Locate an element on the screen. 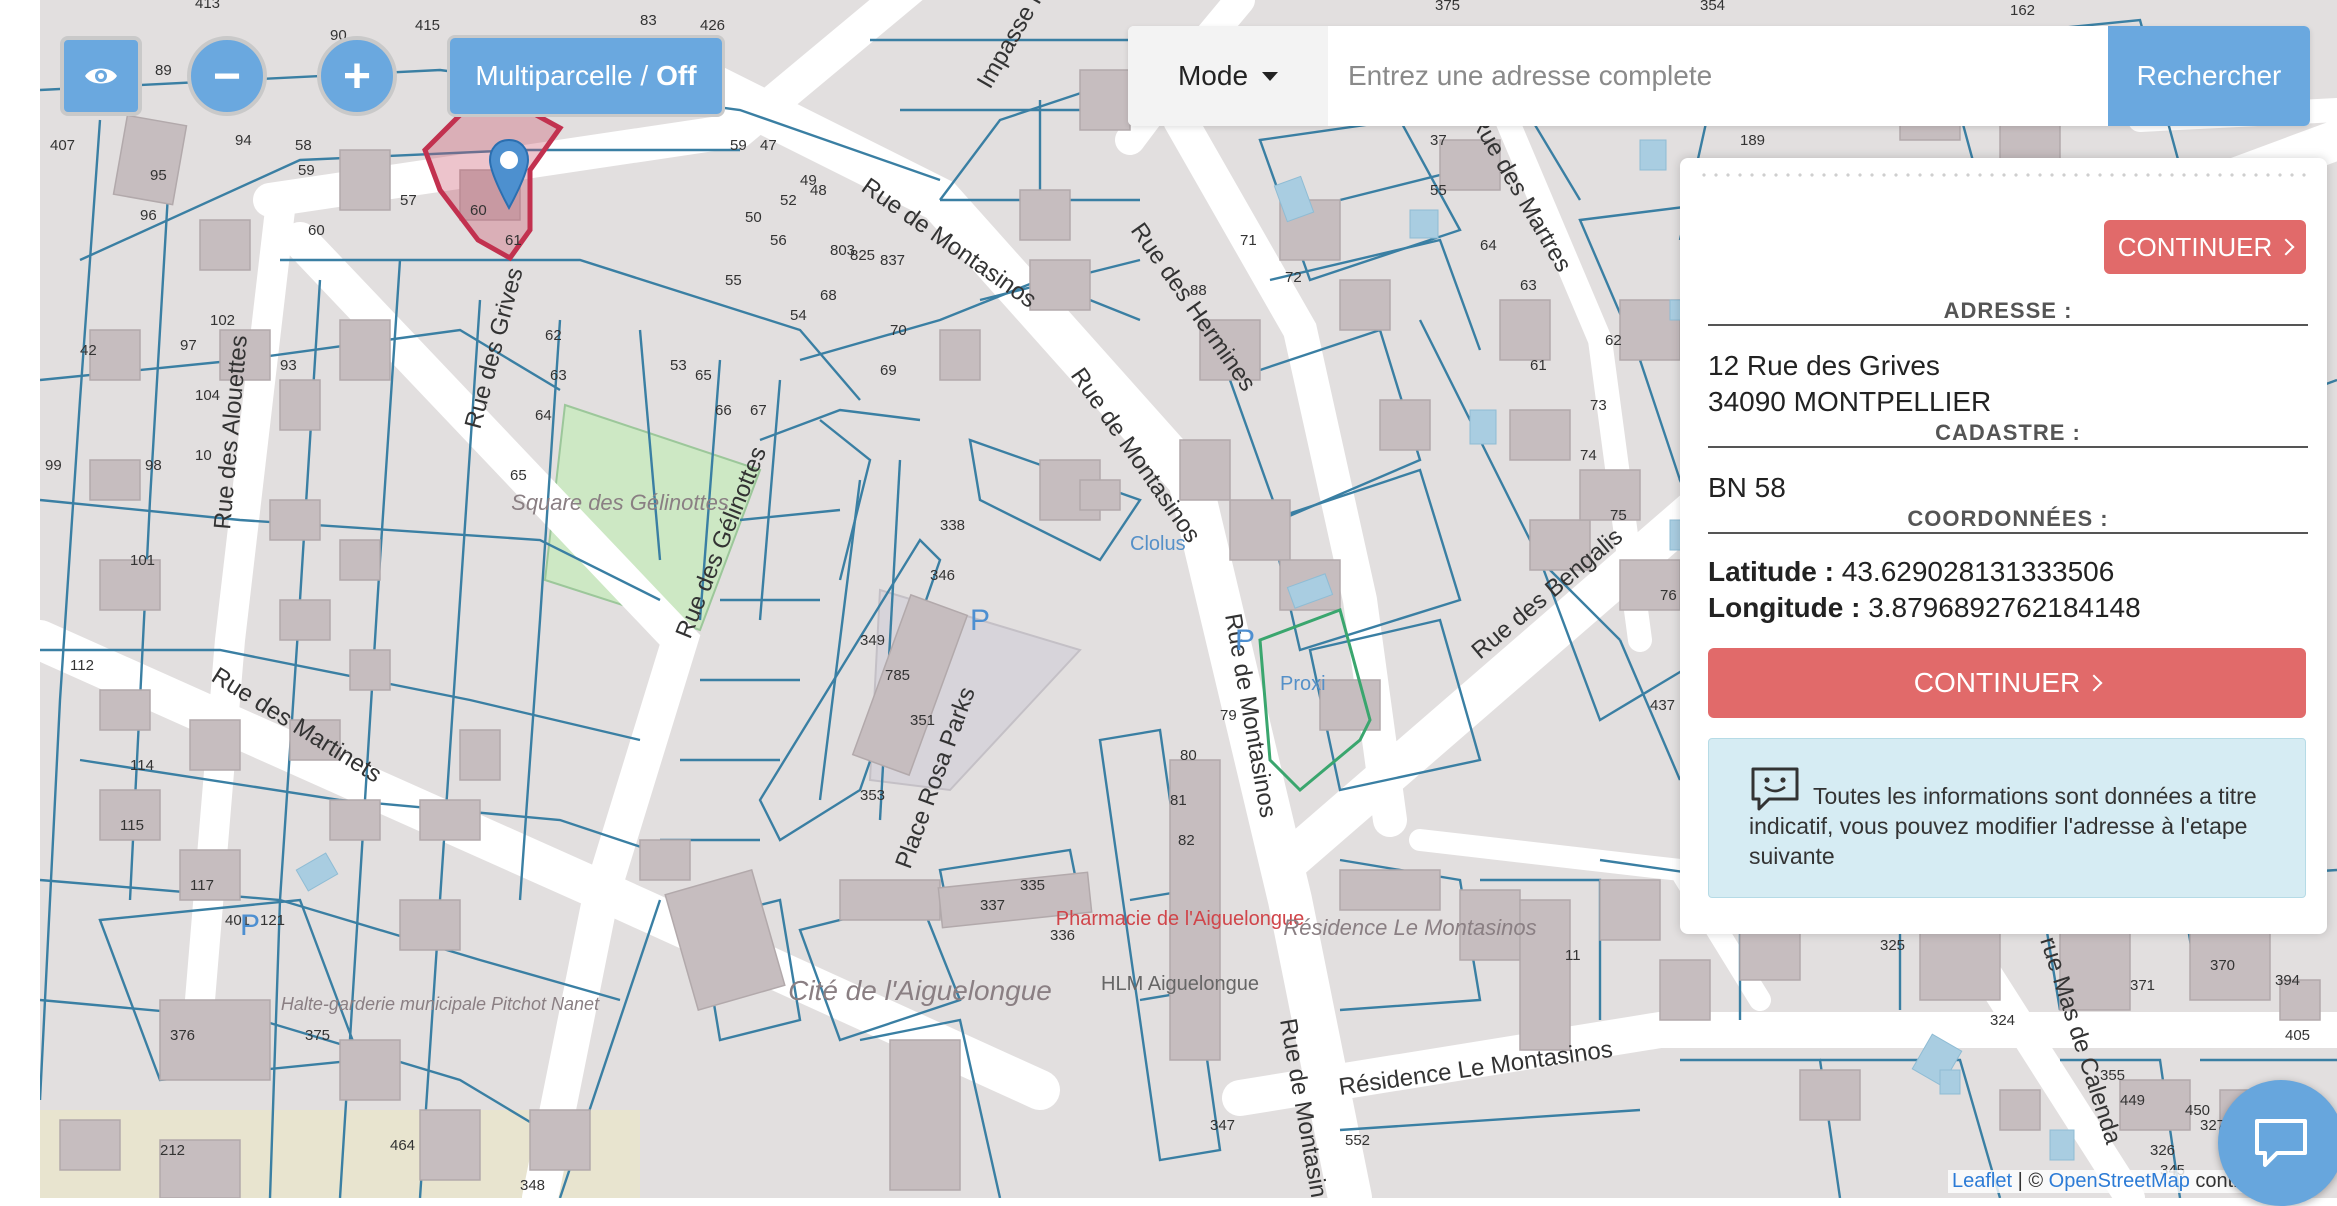 The image size is (2337, 1206). cadastre-title: CADASTRE : is located at coordinates (2008, 432).